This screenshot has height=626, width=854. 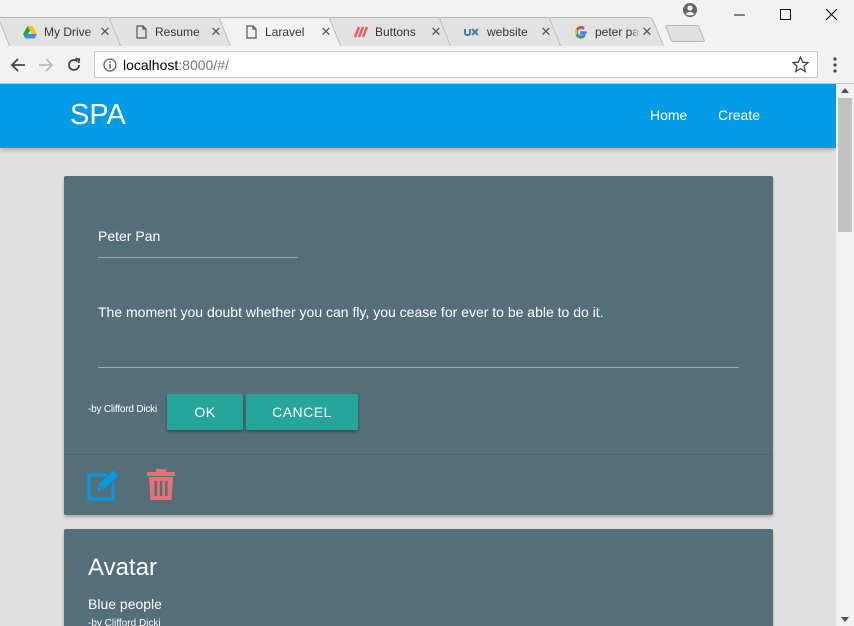 I want to click on maximize-button, so click(x=785, y=14).